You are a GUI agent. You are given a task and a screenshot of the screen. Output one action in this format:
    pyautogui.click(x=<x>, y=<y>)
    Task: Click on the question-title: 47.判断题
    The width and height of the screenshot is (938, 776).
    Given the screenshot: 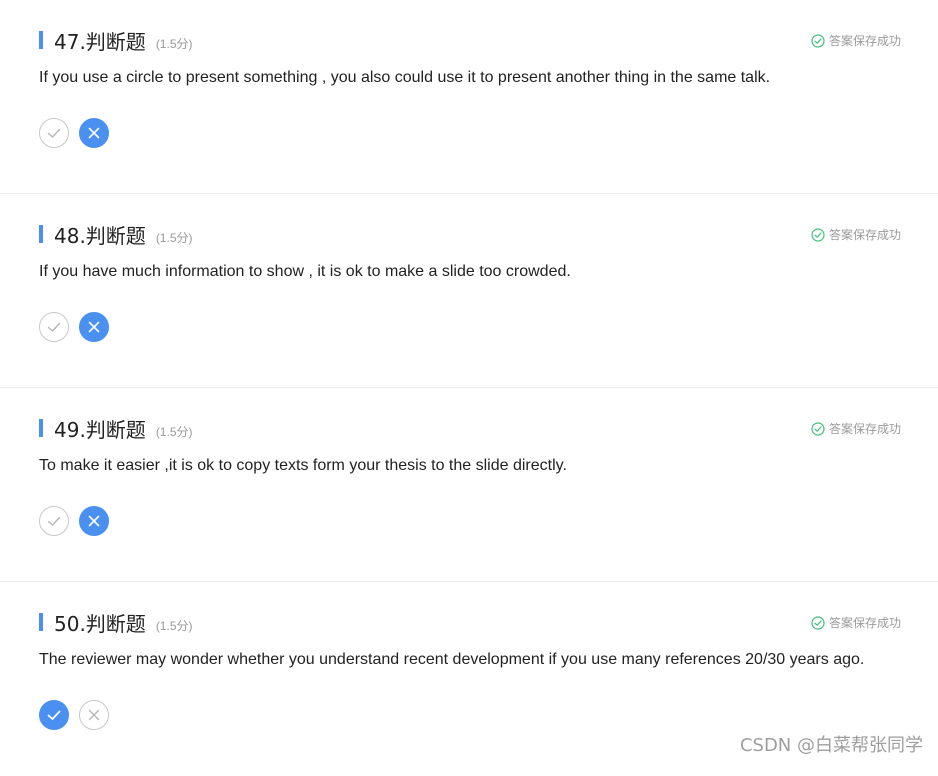 What is the action you would take?
    pyautogui.click(x=100, y=41)
    